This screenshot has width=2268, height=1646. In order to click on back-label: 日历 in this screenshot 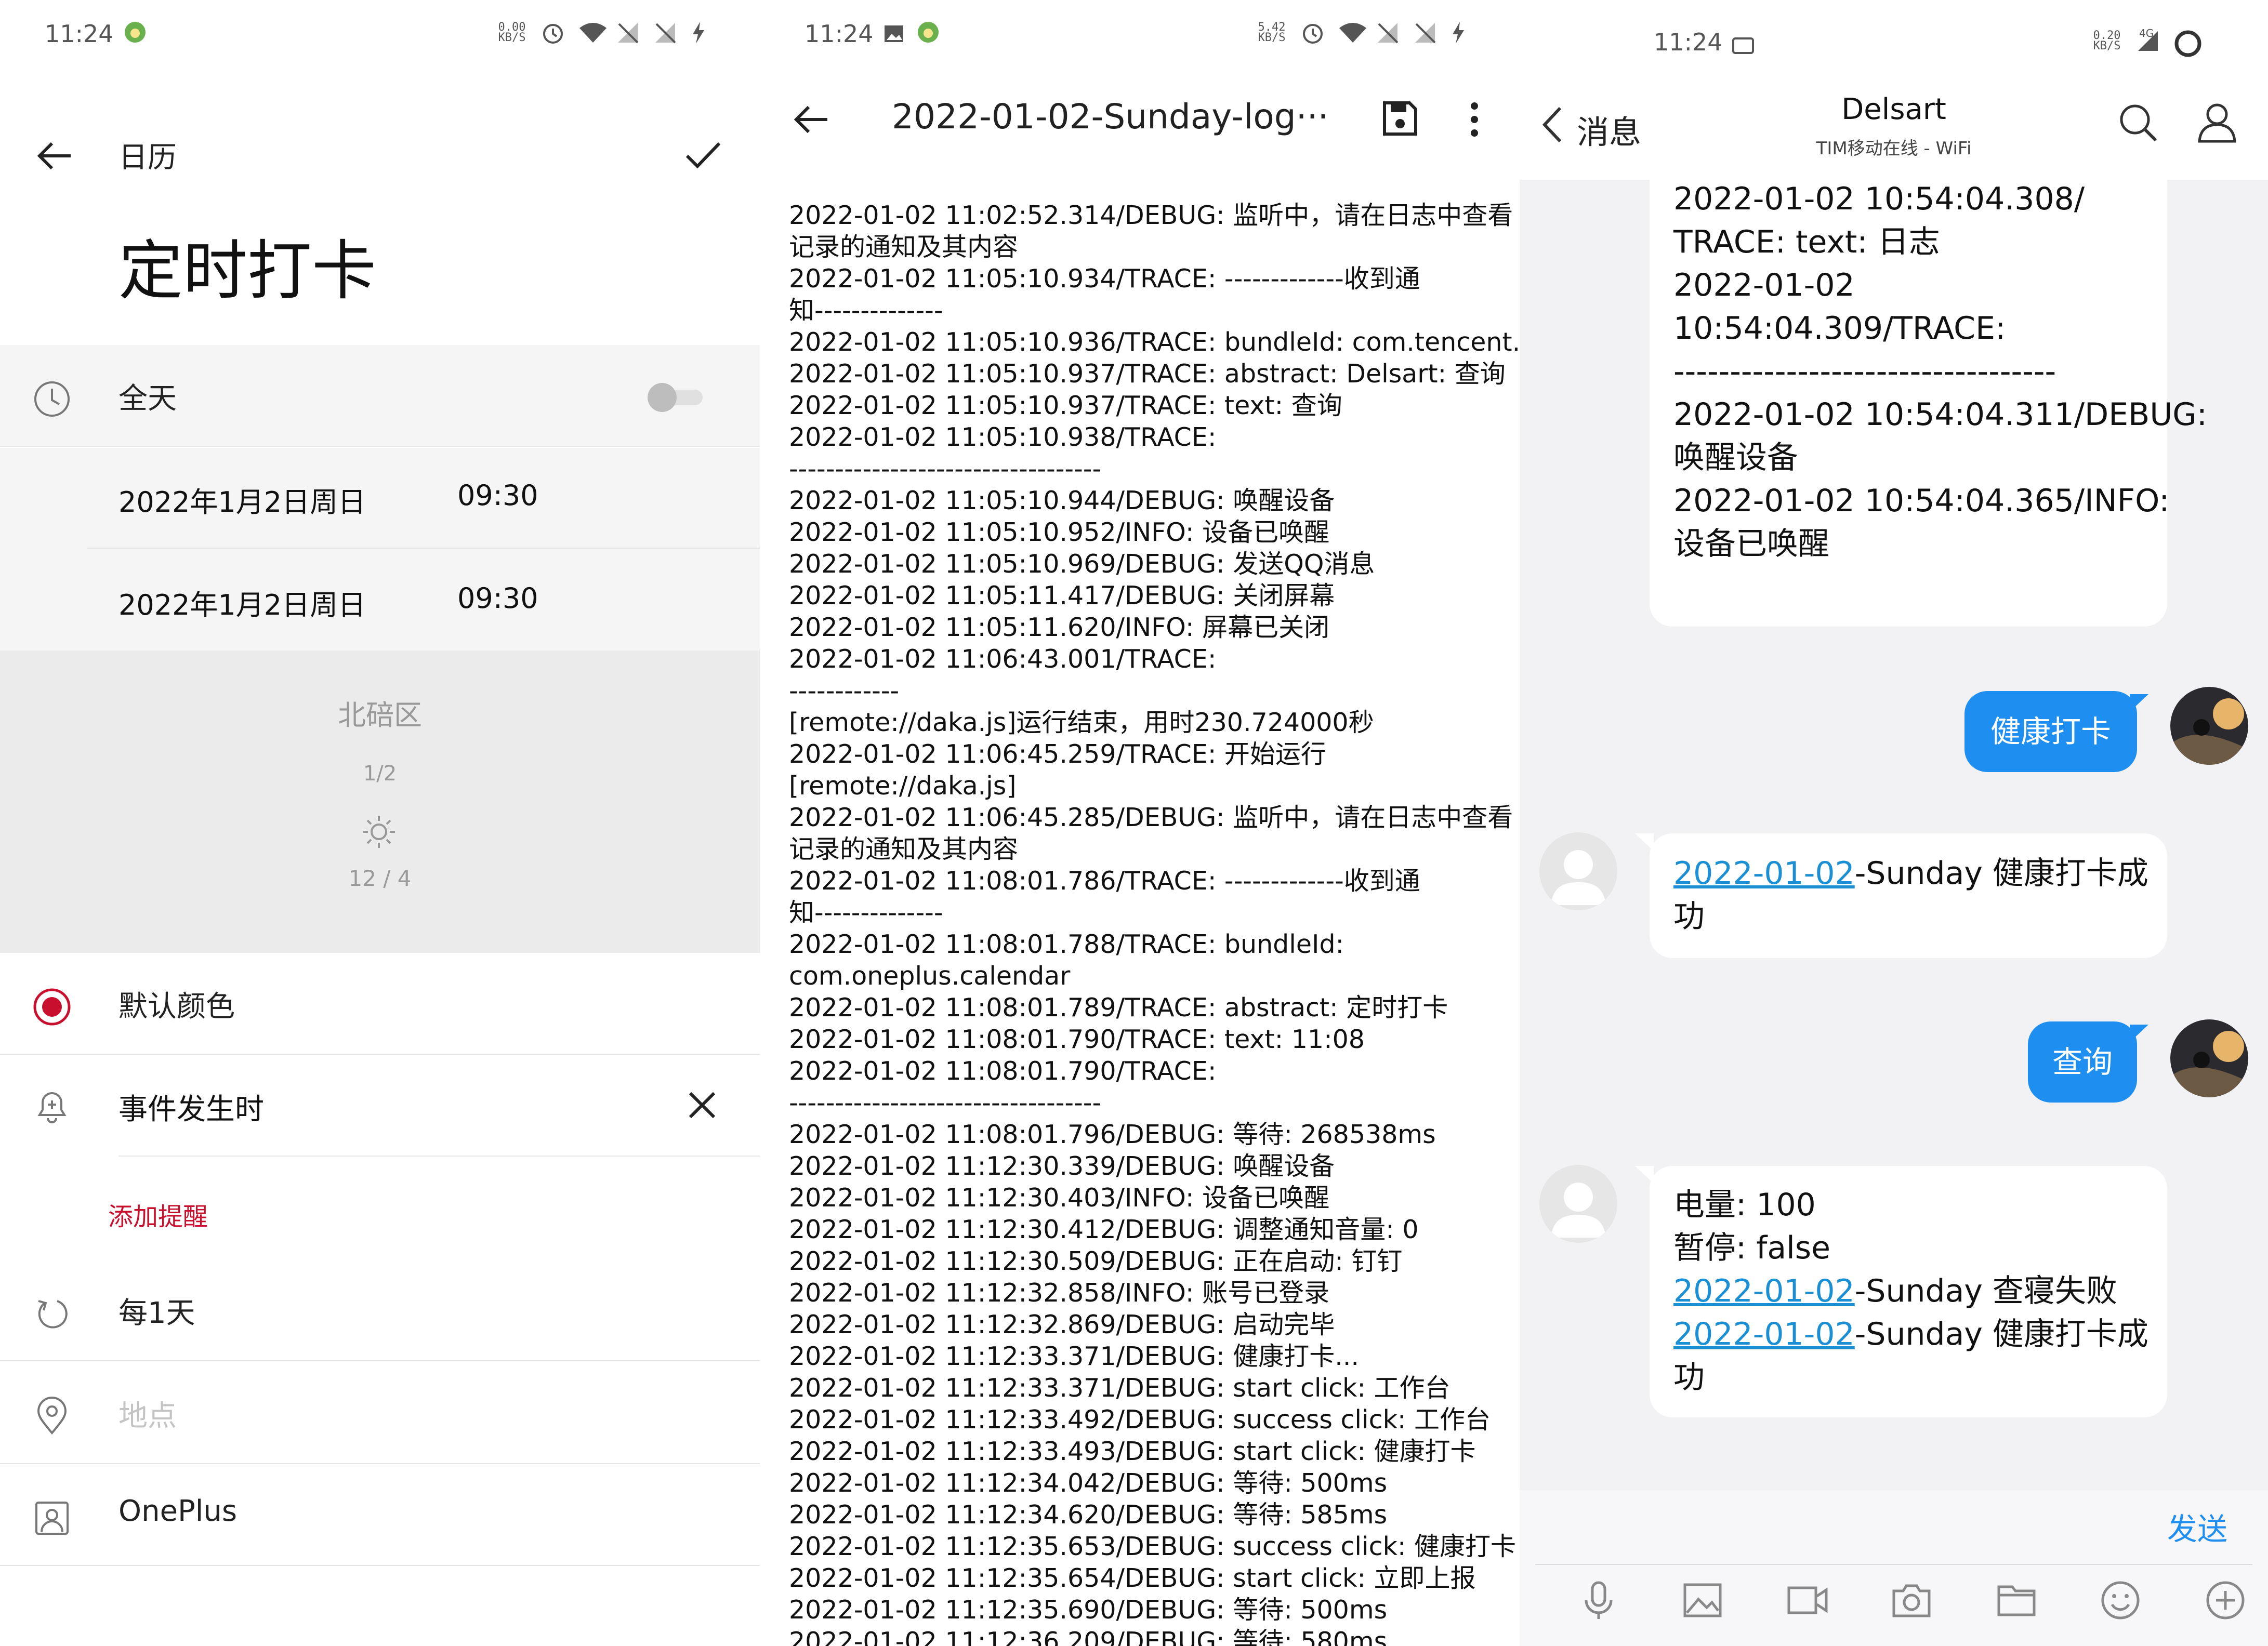, I will do `click(147, 158)`.